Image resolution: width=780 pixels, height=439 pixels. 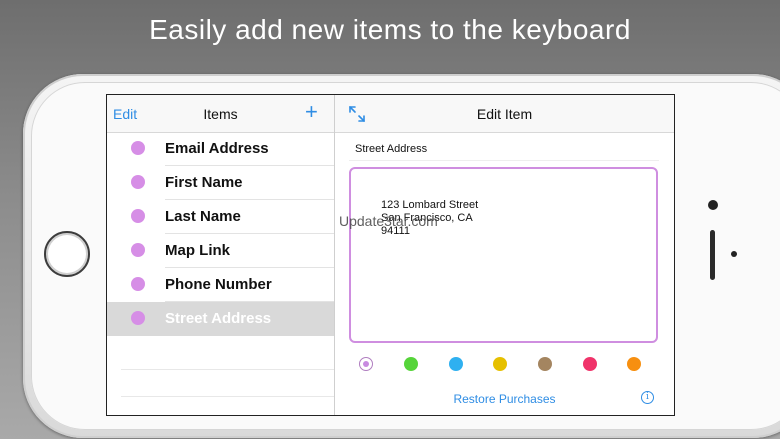 I want to click on list-item: Phone Number, so click(x=220, y=285).